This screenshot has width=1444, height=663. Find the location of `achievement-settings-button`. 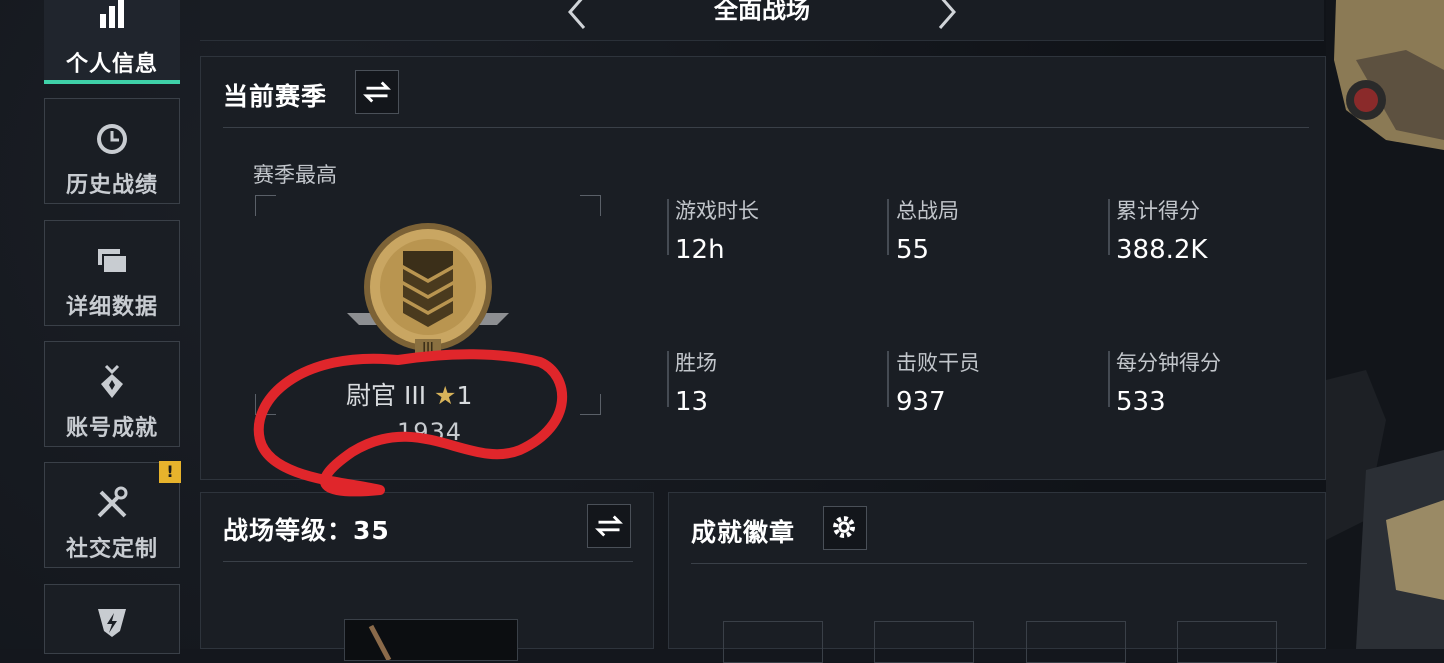

achievement-settings-button is located at coordinates (845, 528).